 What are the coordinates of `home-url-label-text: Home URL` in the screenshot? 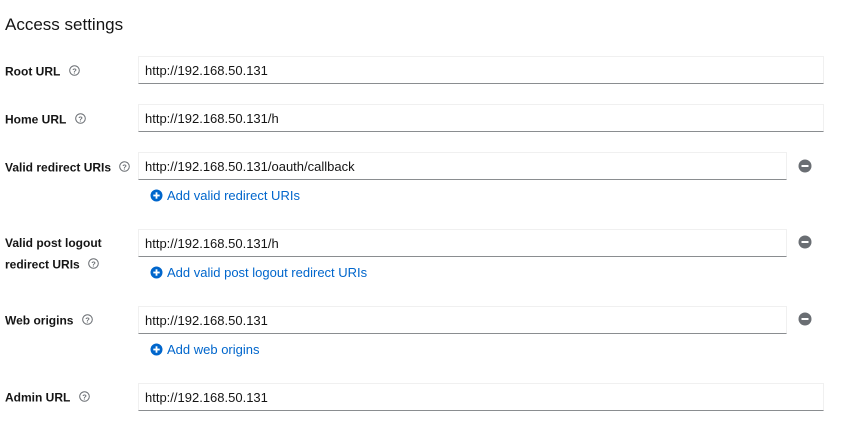 It's located at (36, 119).